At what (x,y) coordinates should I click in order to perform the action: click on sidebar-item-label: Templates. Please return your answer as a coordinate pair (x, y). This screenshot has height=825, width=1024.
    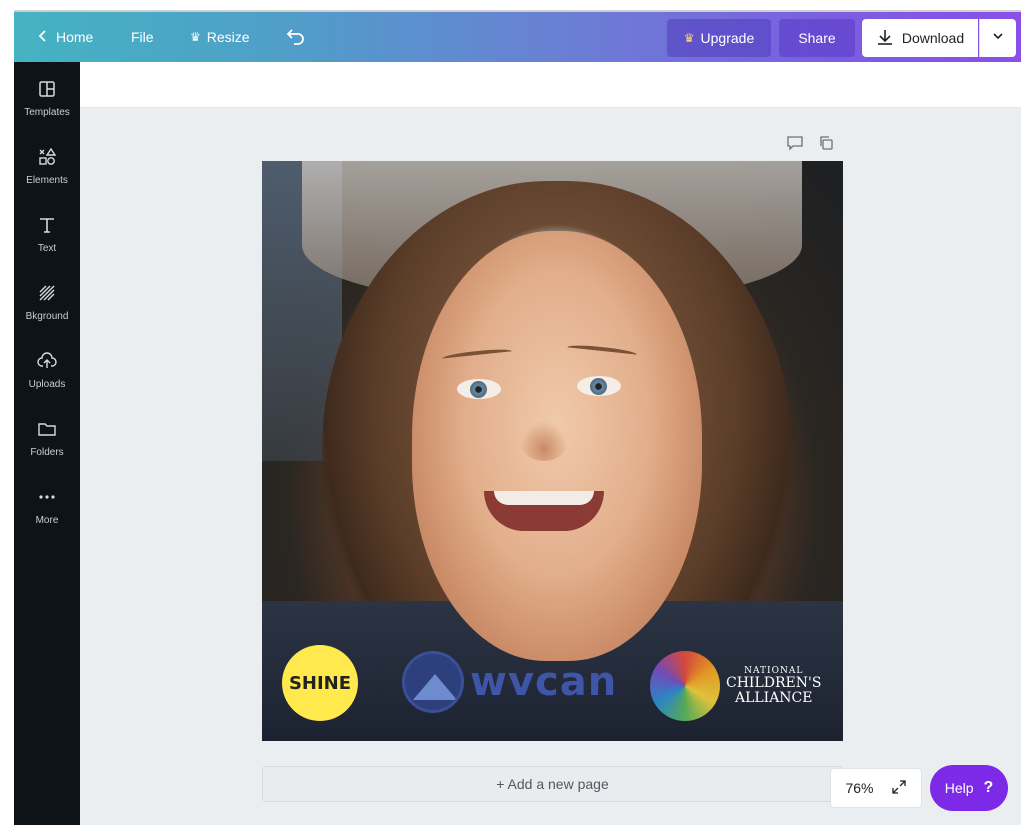
    Looking at the image, I should click on (47, 112).